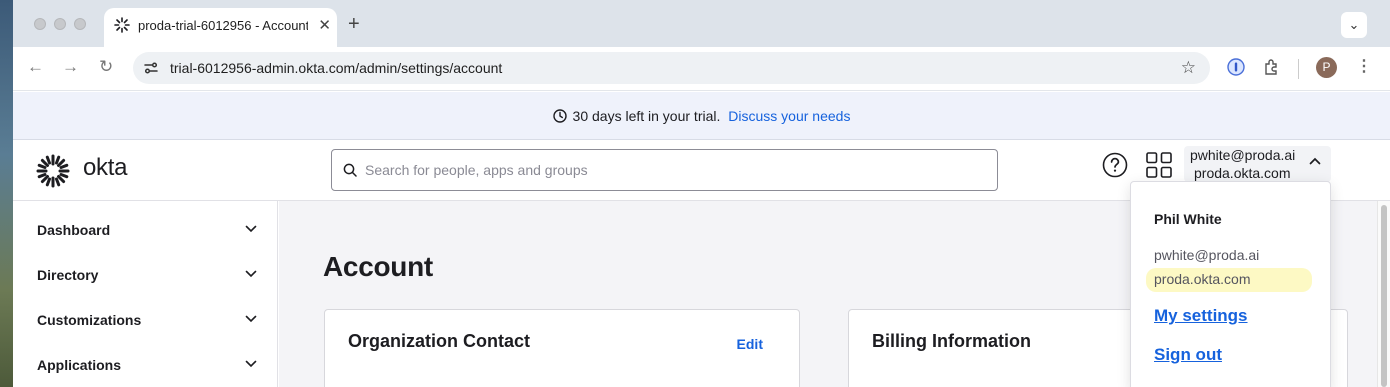  Describe the element at coordinates (35, 67) in the screenshot. I see `back-arrow-icon: ←` at that location.